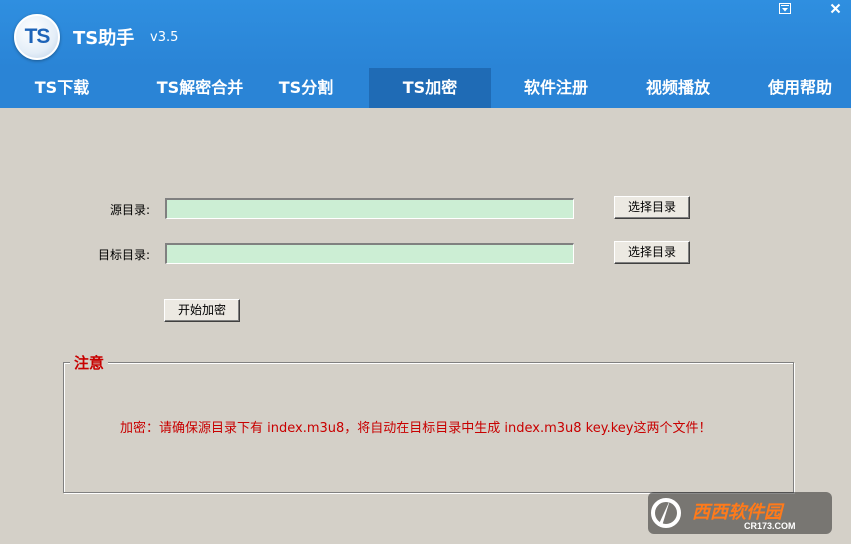 The height and width of the screenshot is (544, 851). I want to click on tab-video-play: 视频播放, so click(678, 88).